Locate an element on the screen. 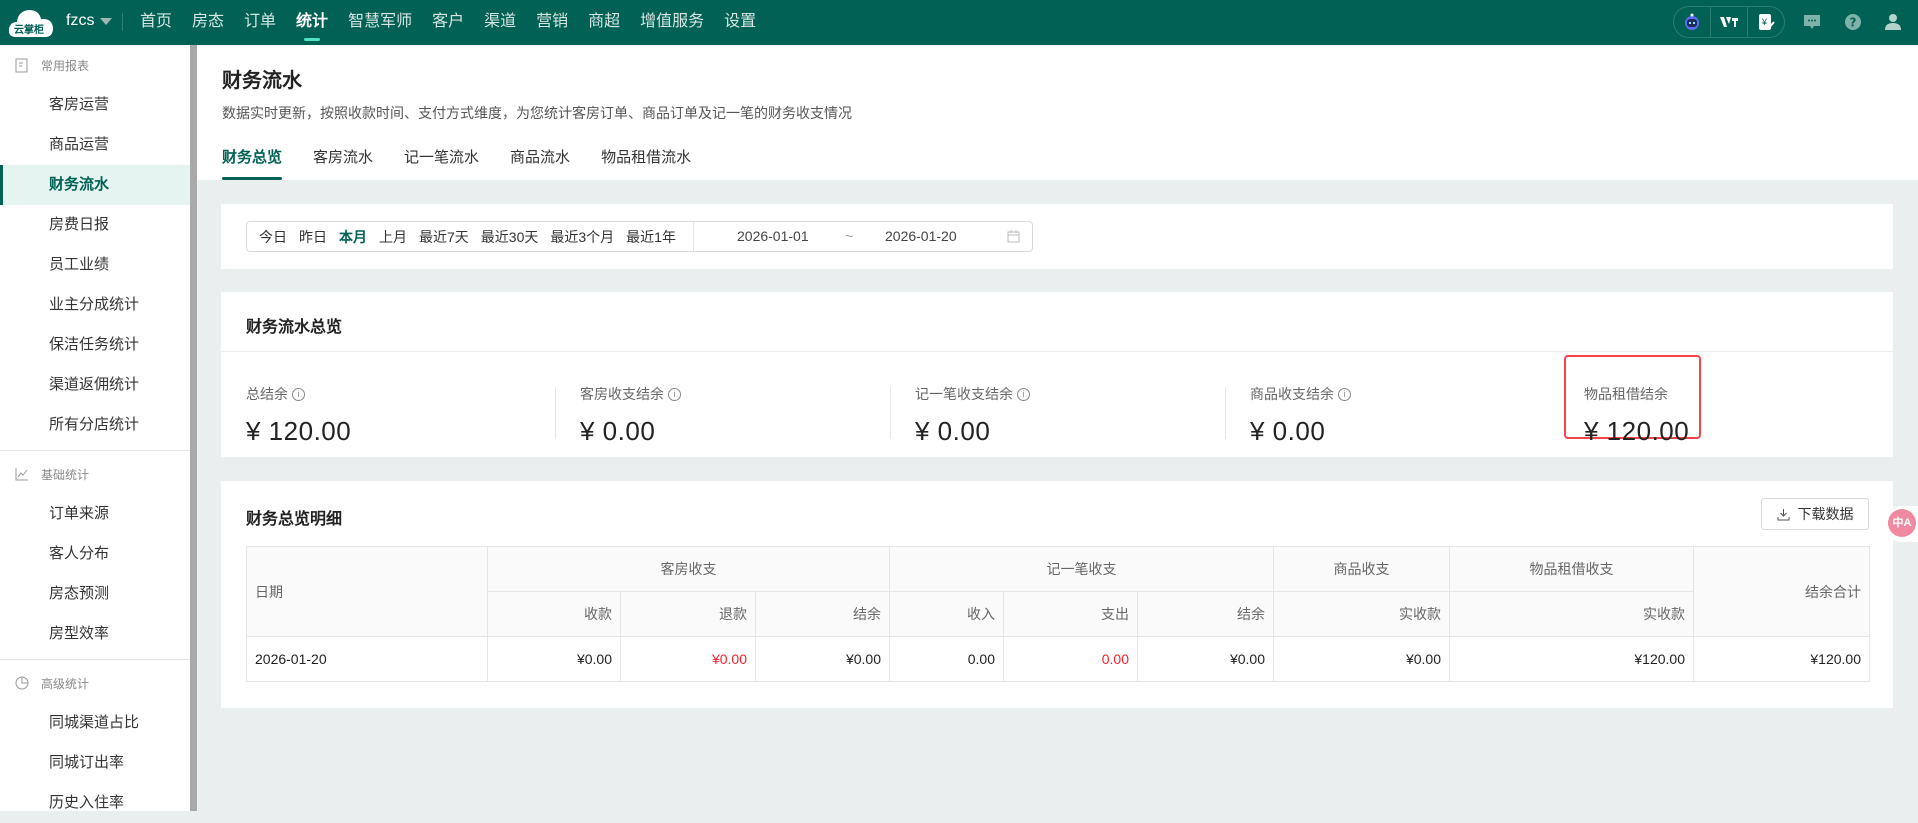 Image resolution: width=1918 pixels, height=823 pixels. sub-header: 退款 is located at coordinates (688, 614).